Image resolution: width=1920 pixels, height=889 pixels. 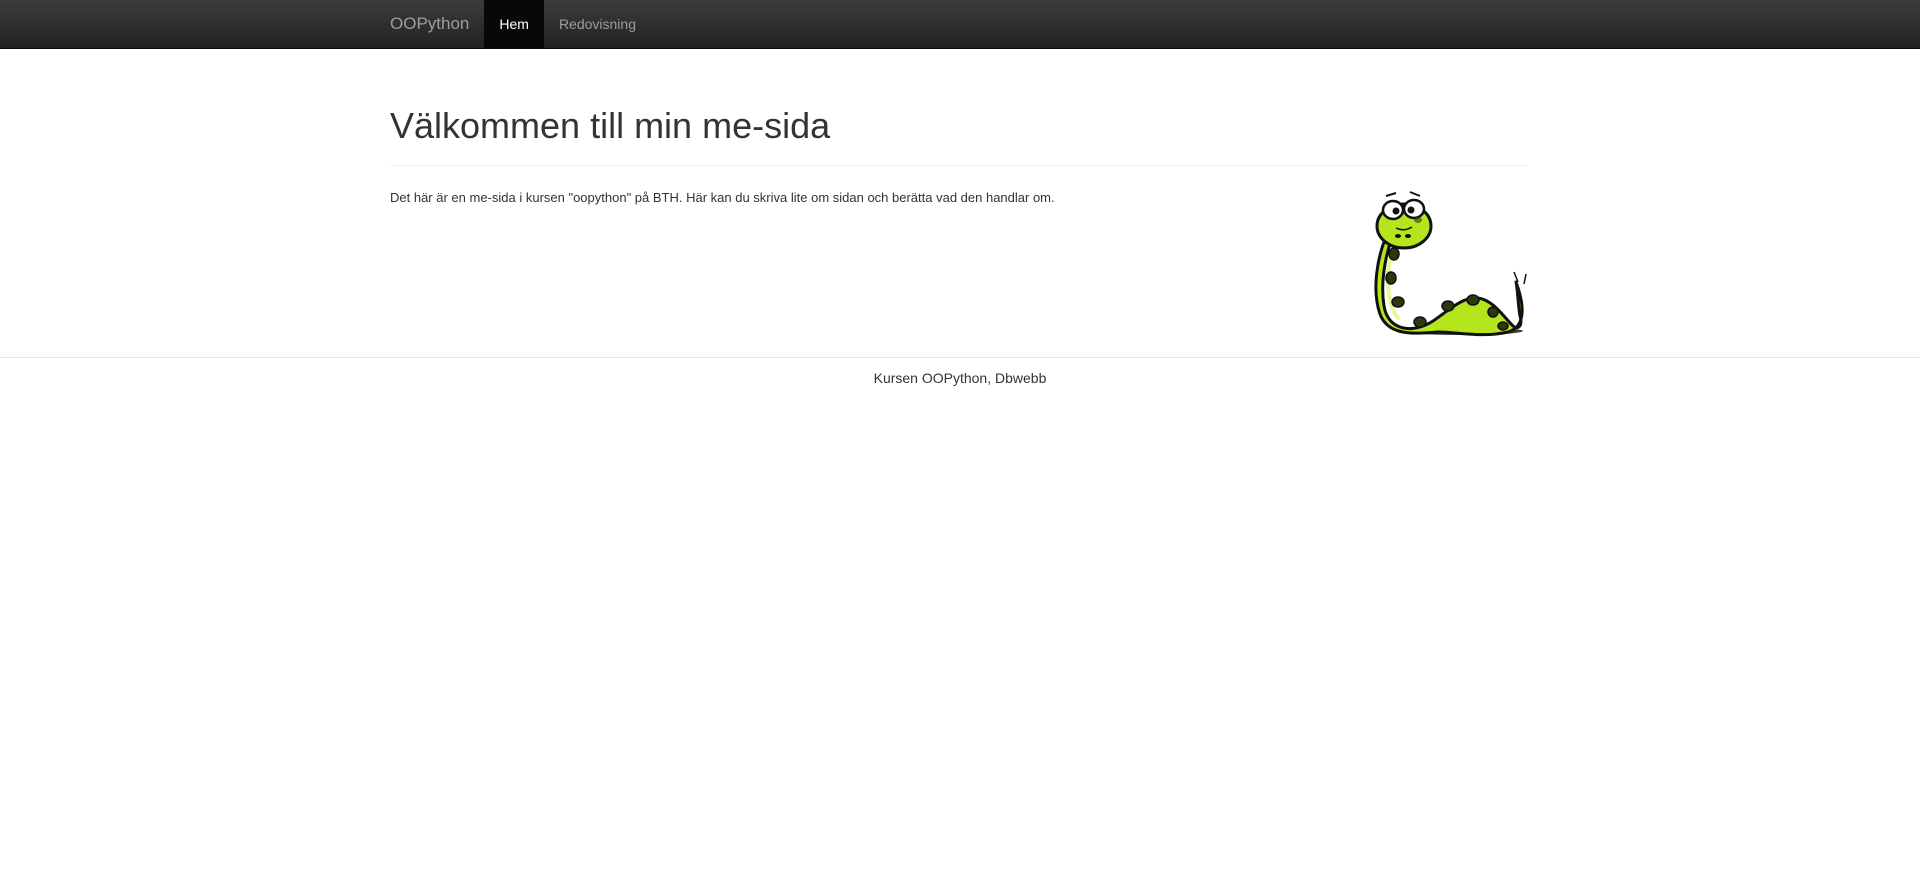 I want to click on page-title: Välkommen till min me-sida, so click(x=610, y=125).